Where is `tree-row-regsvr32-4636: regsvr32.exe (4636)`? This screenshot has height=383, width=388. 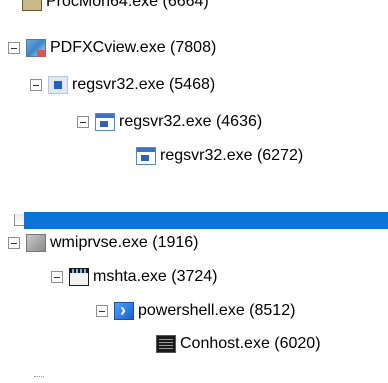
tree-row-regsvr32-4636: regsvr32.exe (4636) is located at coordinates (169, 122).